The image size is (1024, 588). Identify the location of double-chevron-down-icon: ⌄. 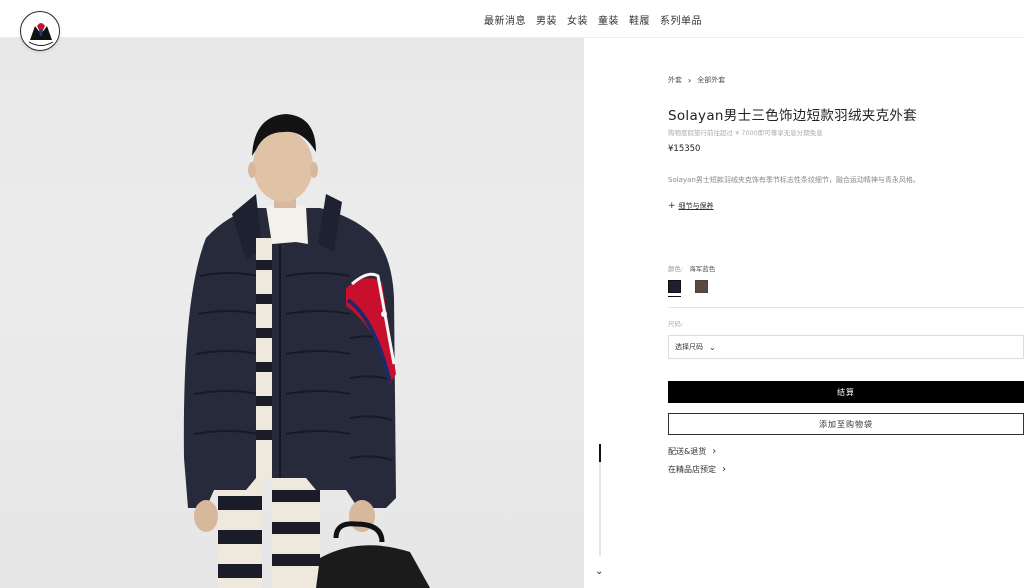
(599, 571).